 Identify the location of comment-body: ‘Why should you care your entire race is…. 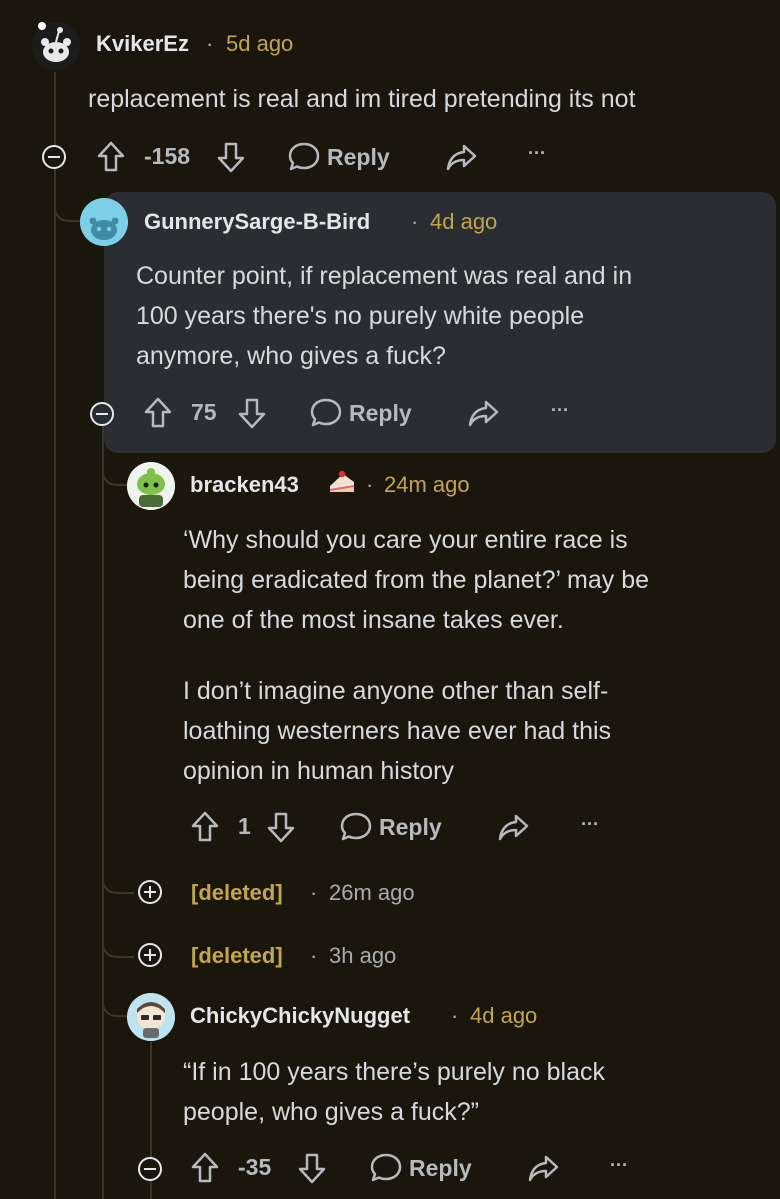
(416, 580).